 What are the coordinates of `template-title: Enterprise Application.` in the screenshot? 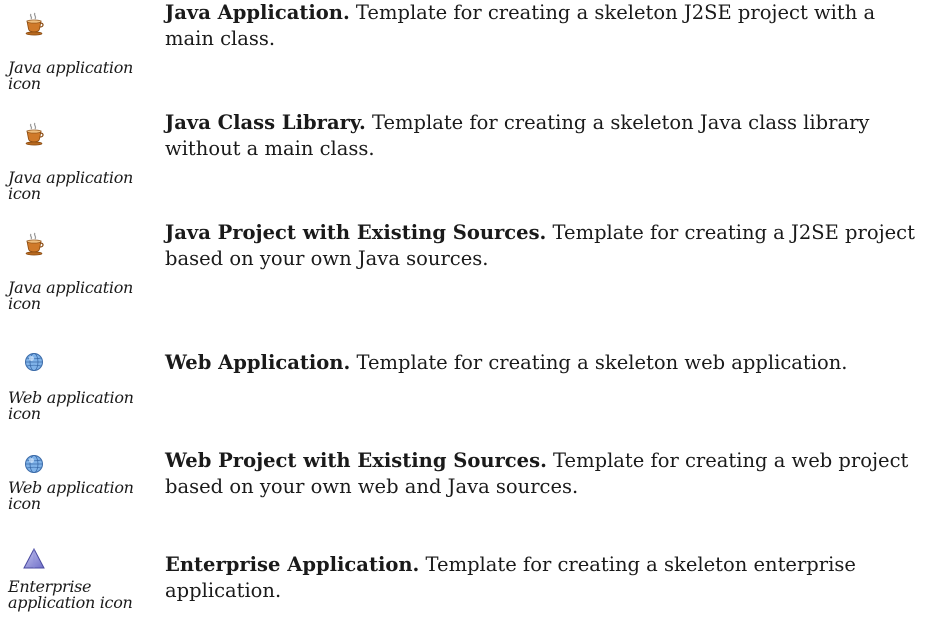 It's located at (292, 564).